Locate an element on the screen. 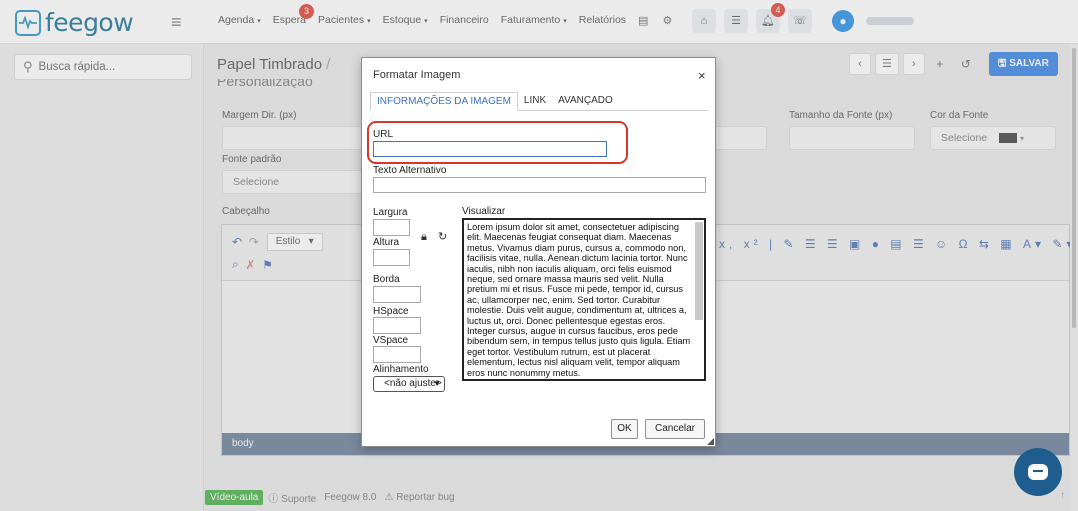 The image size is (1078, 511). ok-button: OK is located at coordinates (624, 429).